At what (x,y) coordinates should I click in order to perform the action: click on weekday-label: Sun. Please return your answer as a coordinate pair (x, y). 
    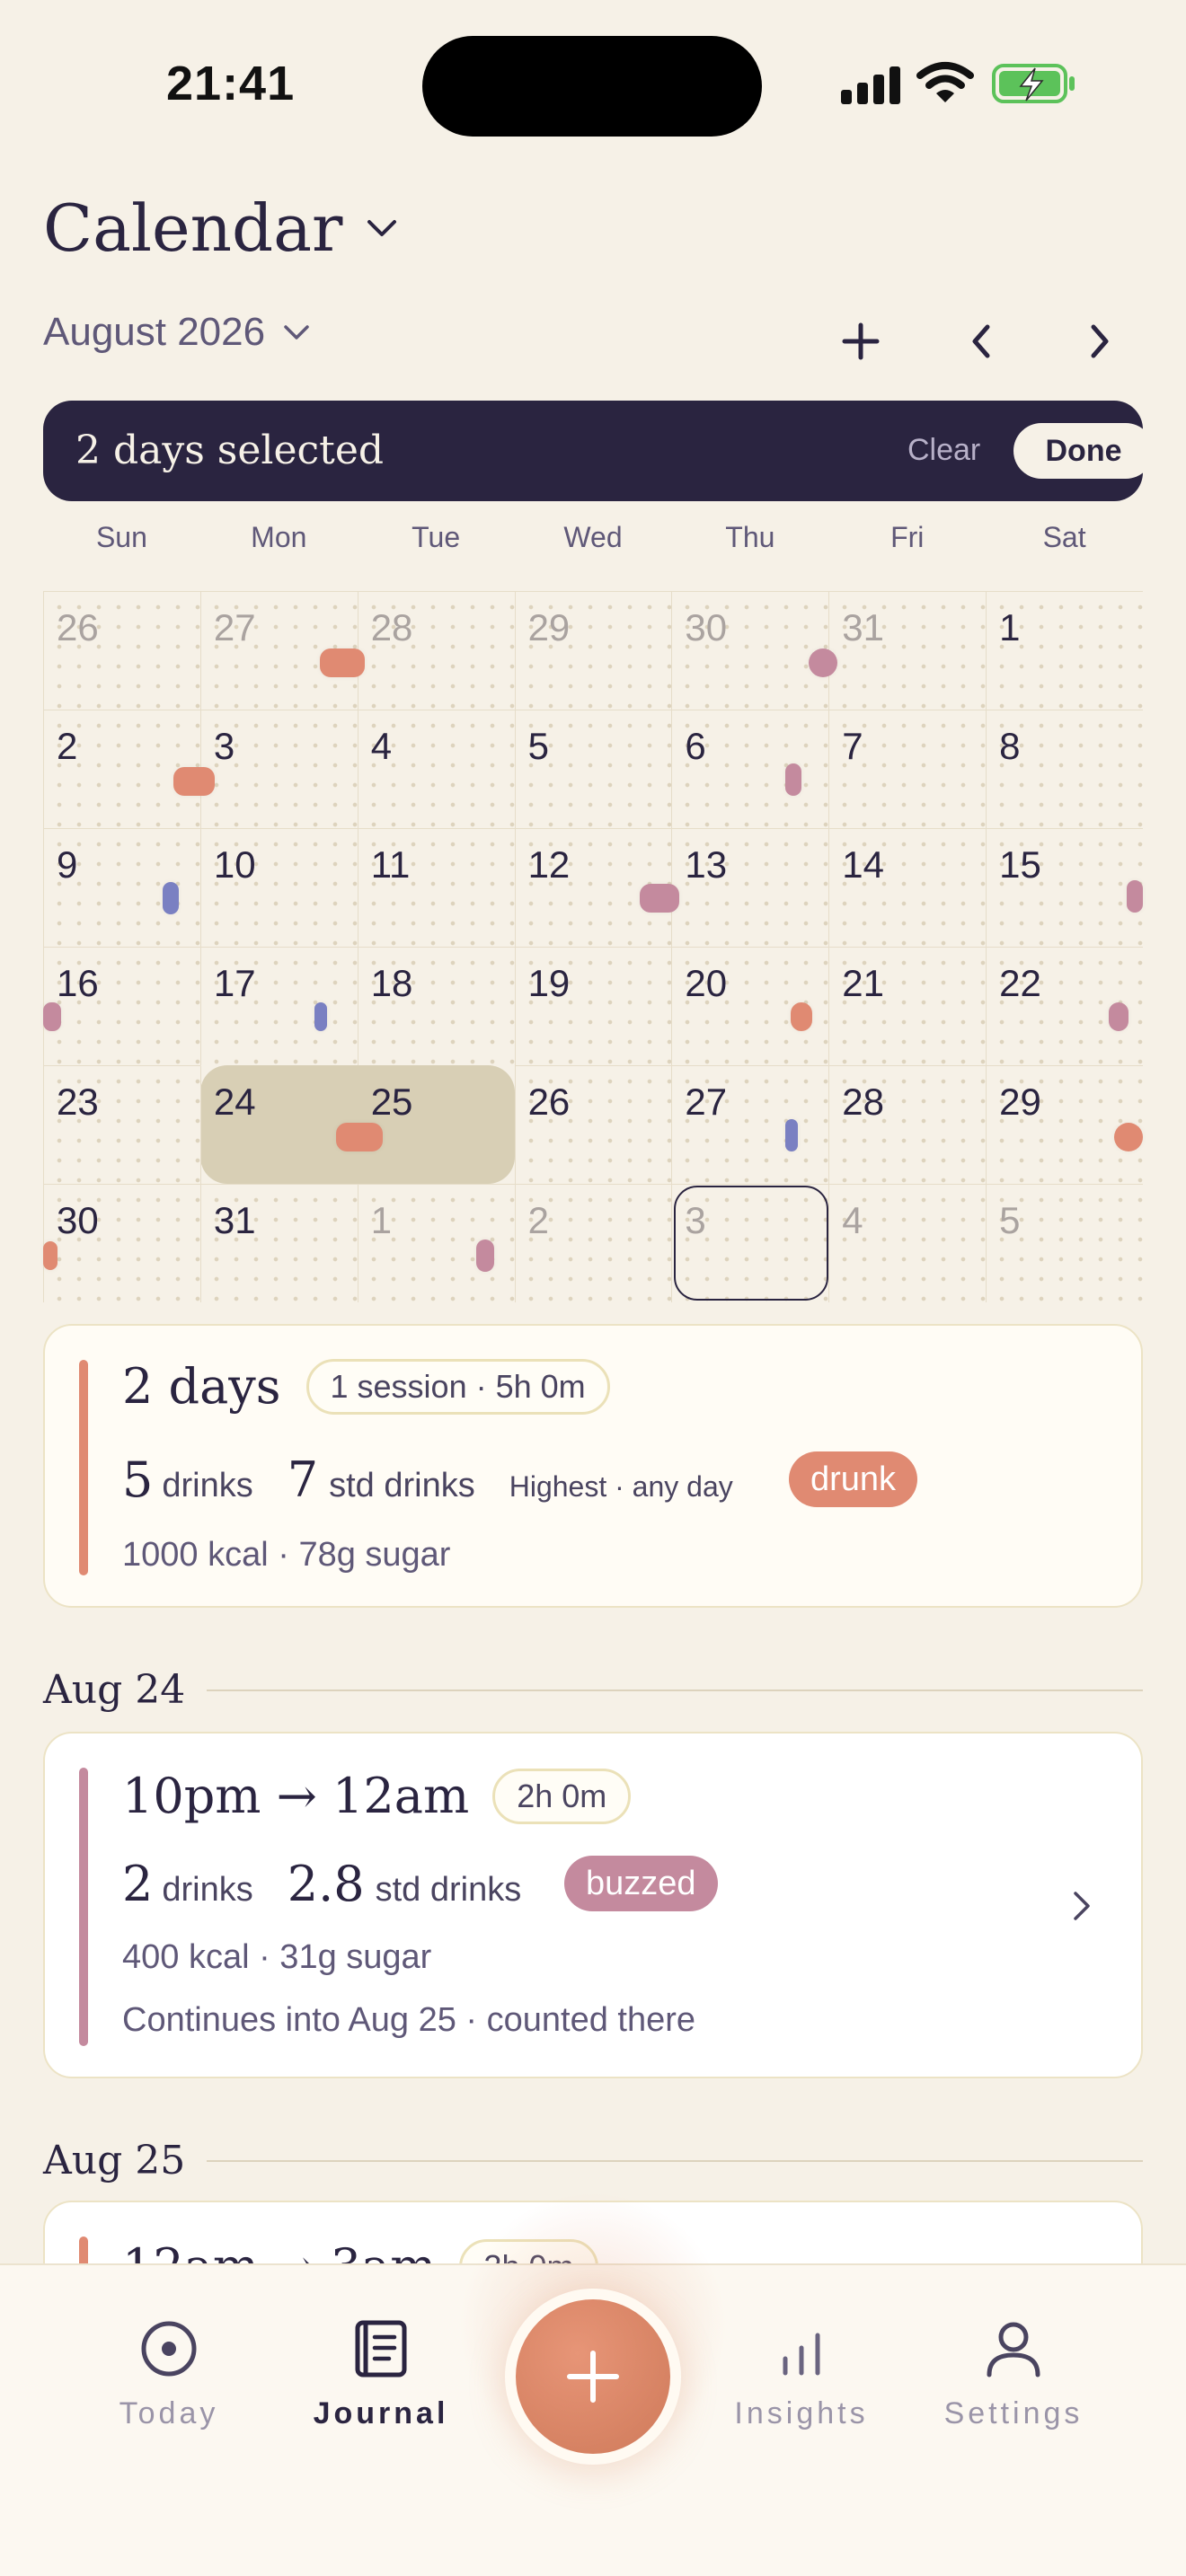
    Looking at the image, I should click on (121, 537).